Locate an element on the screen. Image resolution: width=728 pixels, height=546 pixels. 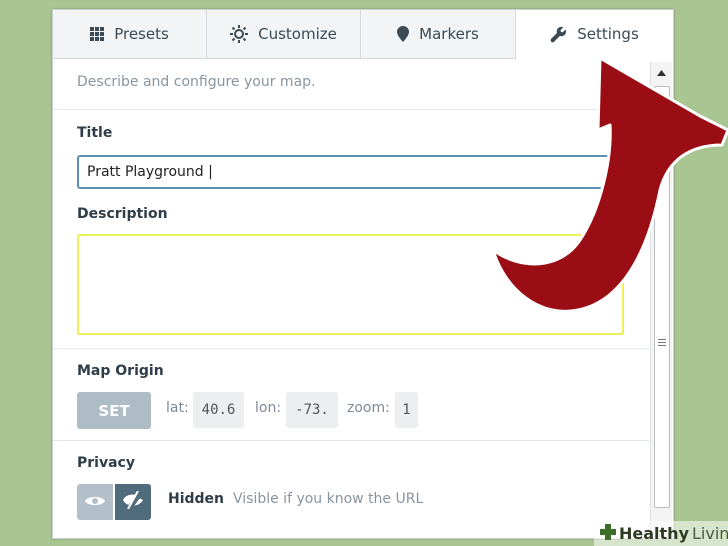
tab-presets: Presets is located at coordinates (130, 34).